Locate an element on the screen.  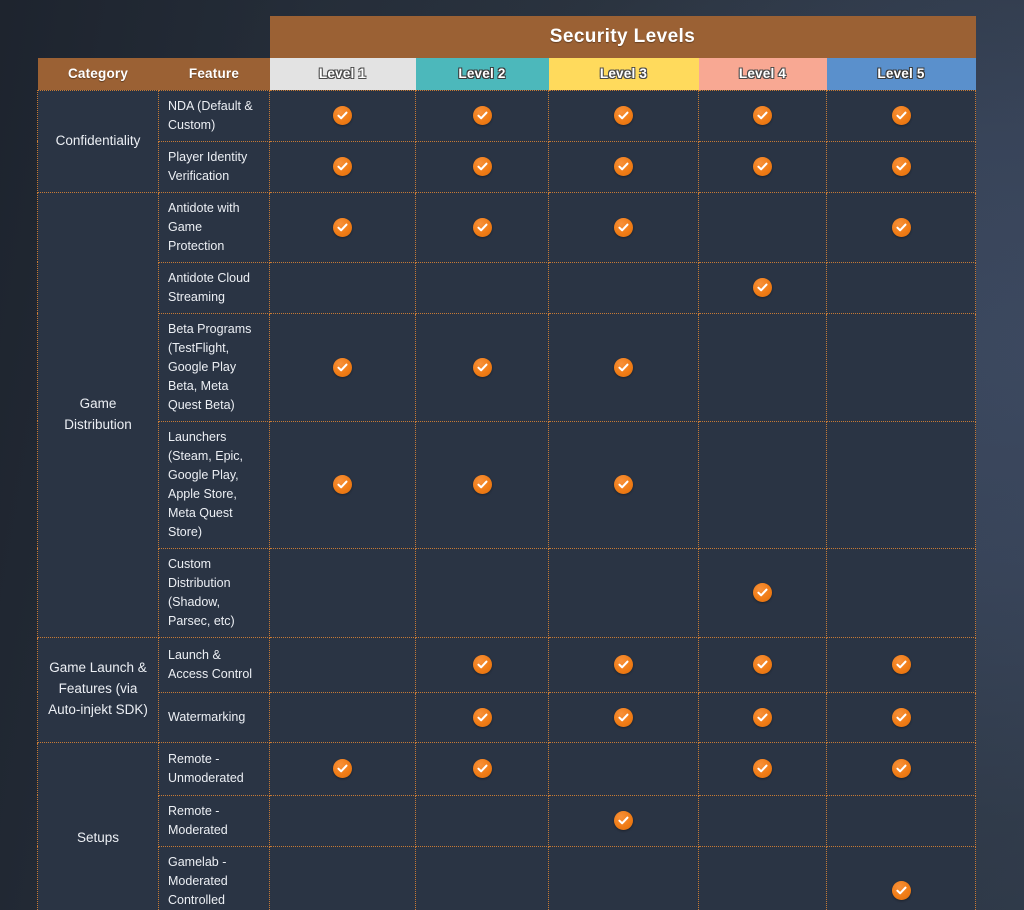
column-header-feature: Feature is located at coordinates (214, 74).